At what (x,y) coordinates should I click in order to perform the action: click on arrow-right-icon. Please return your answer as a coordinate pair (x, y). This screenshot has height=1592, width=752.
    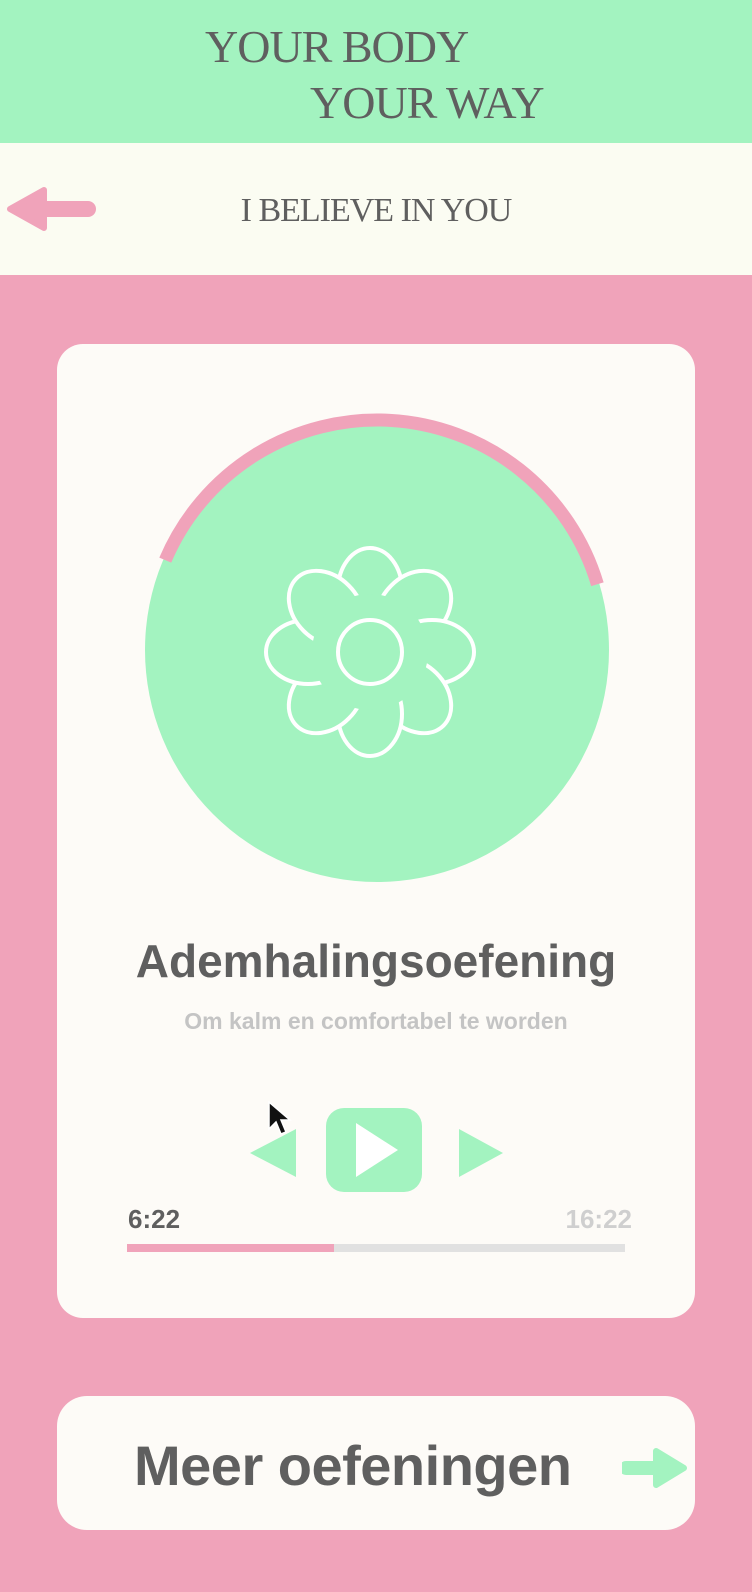
    Looking at the image, I should click on (654, 1468).